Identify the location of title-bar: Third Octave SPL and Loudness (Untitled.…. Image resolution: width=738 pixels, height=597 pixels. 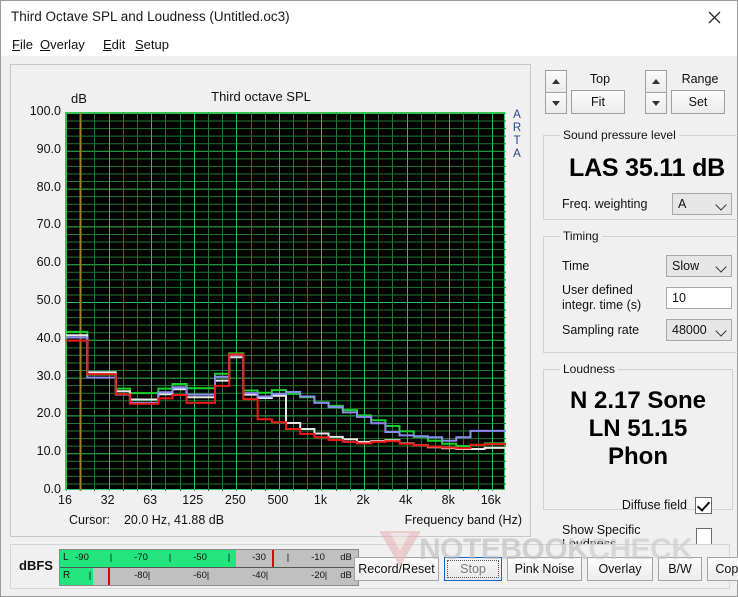
(369, 17).